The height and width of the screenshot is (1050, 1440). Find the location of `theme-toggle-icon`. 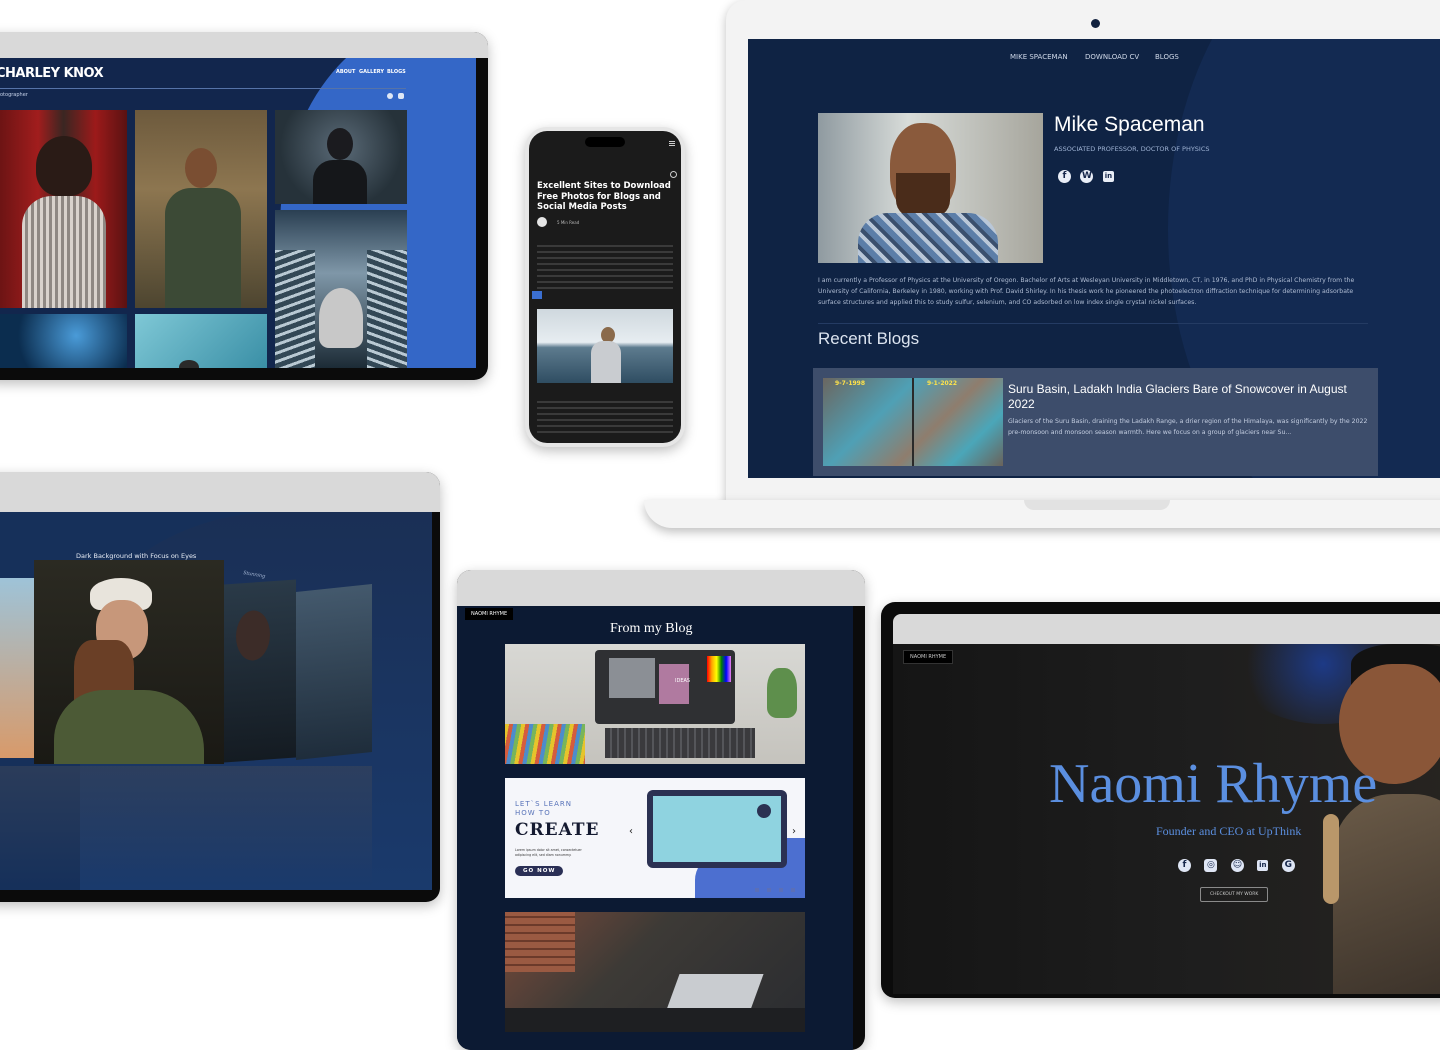

theme-toggle-icon is located at coordinates (673, 174).